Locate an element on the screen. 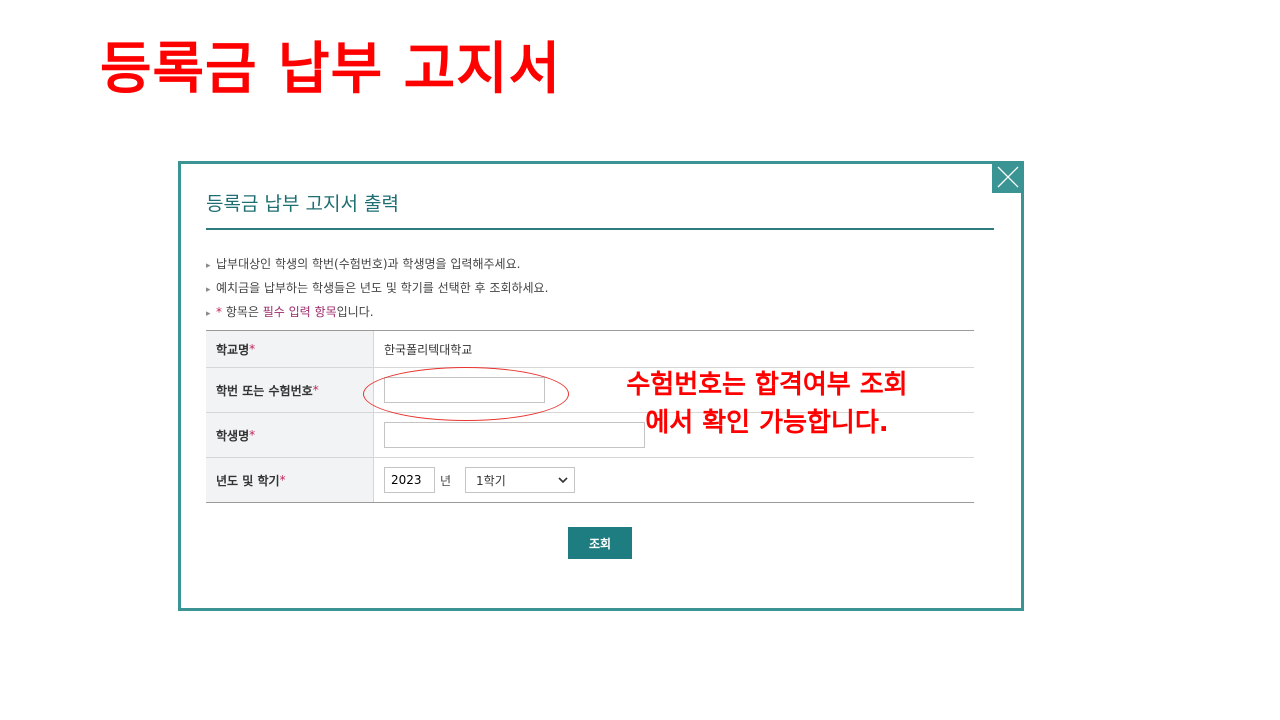  student-name-label: 학생명 * is located at coordinates (290, 435).